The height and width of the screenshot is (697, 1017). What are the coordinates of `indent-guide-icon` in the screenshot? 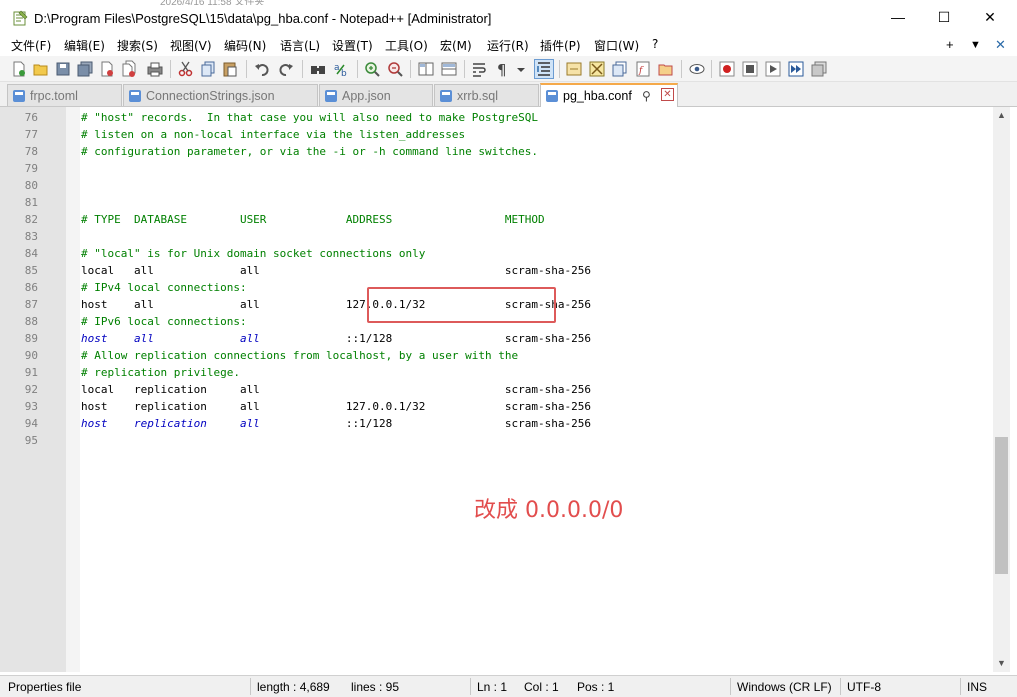 It's located at (544, 69).